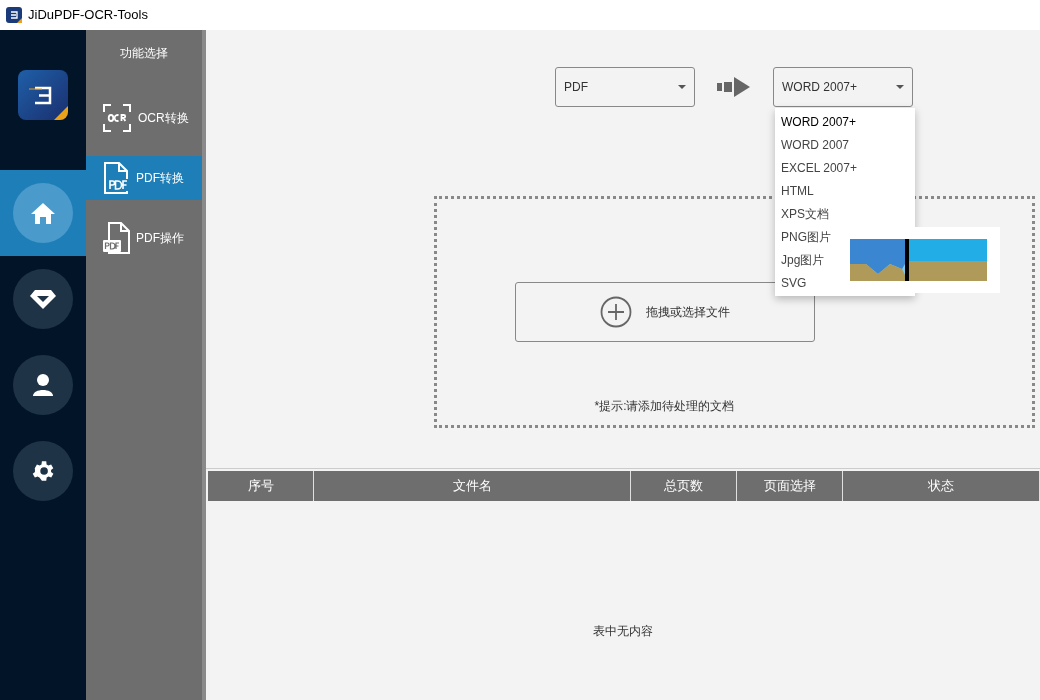 The image size is (1040, 700). What do you see at coordinates (806, 236) in the screenshot?
I see `dropdown-option: PNG图片` at bounding box center [806, 236].